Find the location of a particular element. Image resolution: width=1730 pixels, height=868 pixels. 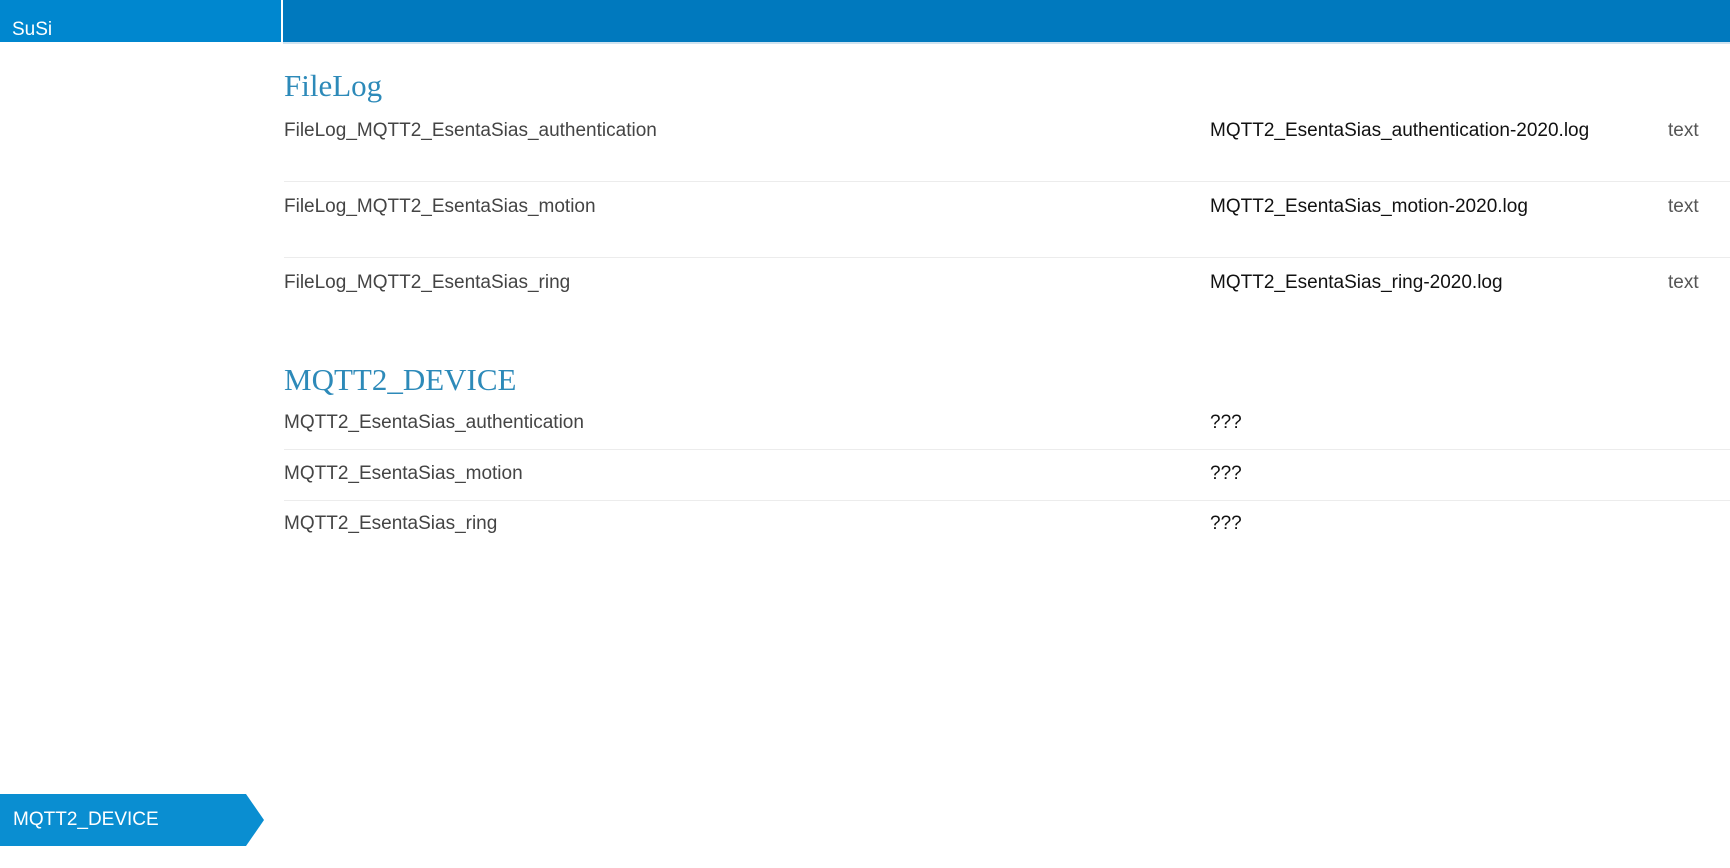

device-name-link: FileLog_MQTT2_EsentaSias_authentication is located at coordinates (470, 131).